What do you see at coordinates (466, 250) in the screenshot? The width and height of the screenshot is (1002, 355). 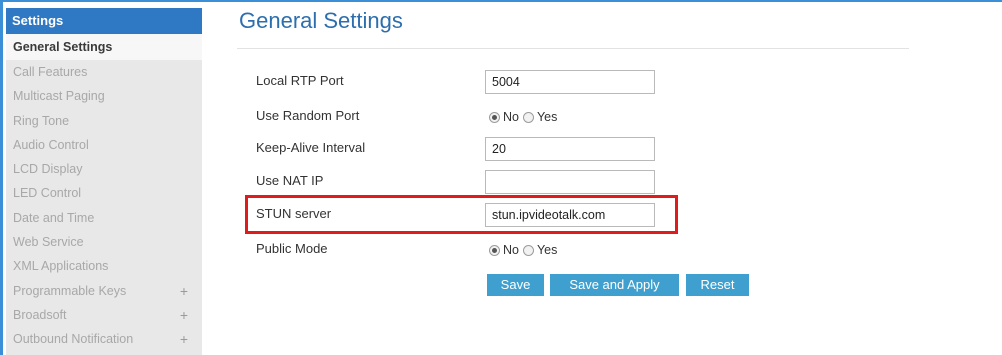 I see `public-mode-row: Public Mode No Yes` at bounding box center [466, 250].